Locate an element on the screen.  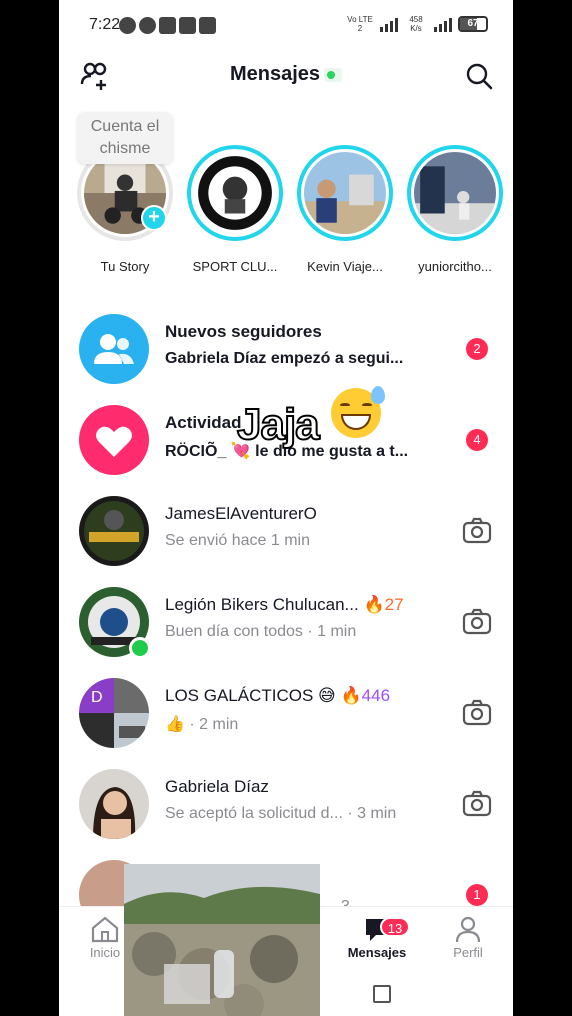
conversation-name: Legión Bikers Chulucan... 🔥27 is located at coordinates (284, 604).